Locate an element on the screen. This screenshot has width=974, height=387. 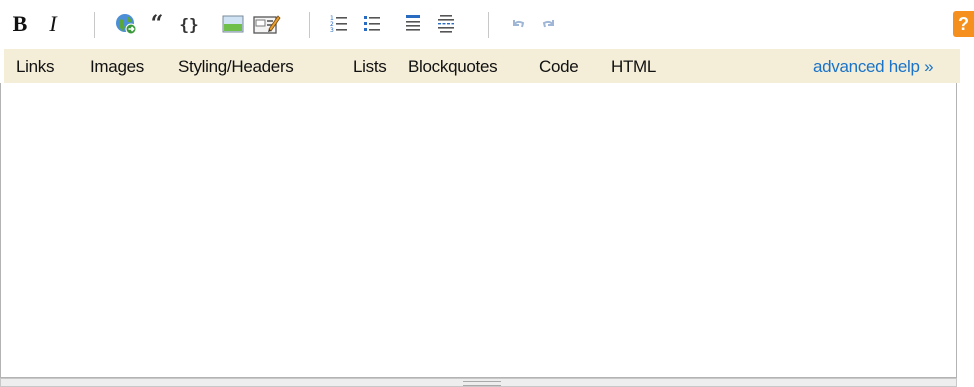
blockquote-button: “ is located at coordinates (157, 24).